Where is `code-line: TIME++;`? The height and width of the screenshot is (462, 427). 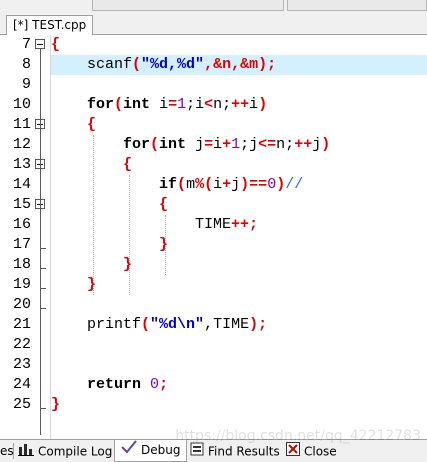
code-line: TIME++; is located at coordinates (213, 225).